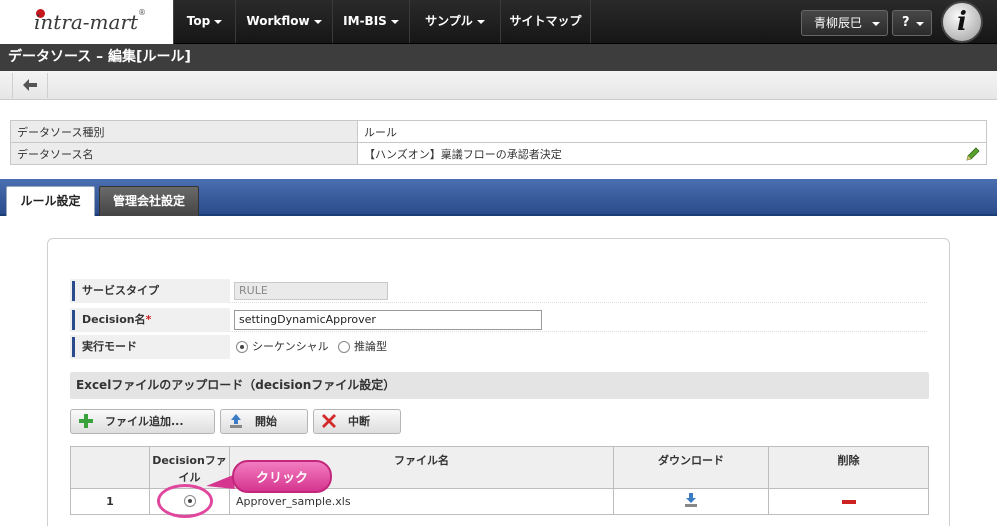 The width and height of the screenshot is (997, 526). What do you see at coordinates (499, 467) in the screenshot?
I see `table-header-row: Decisionファイル ファイル名 ダウンロード 削除` at bounding box center [499, 467].